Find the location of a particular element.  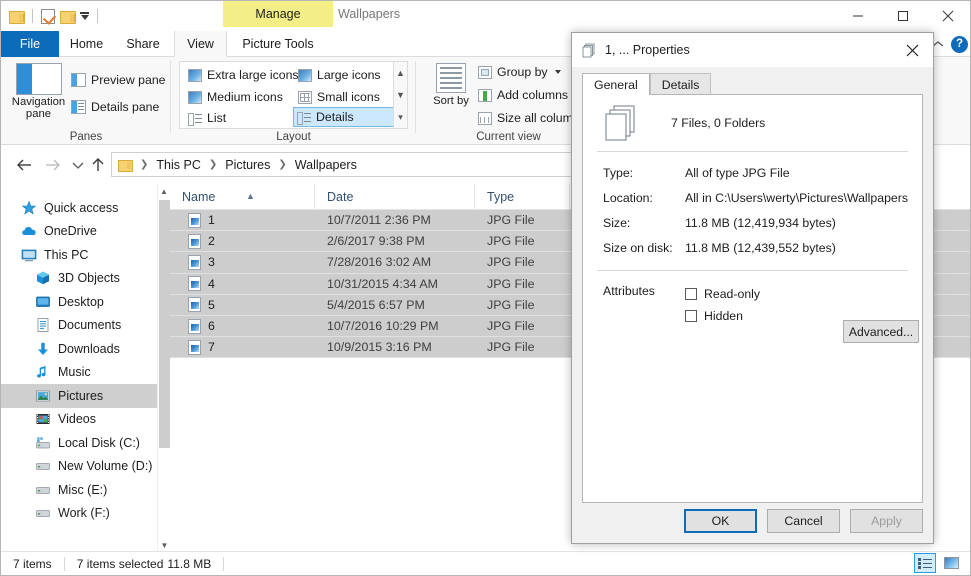

large-icons-view-button is located at coordinates (951, 563).